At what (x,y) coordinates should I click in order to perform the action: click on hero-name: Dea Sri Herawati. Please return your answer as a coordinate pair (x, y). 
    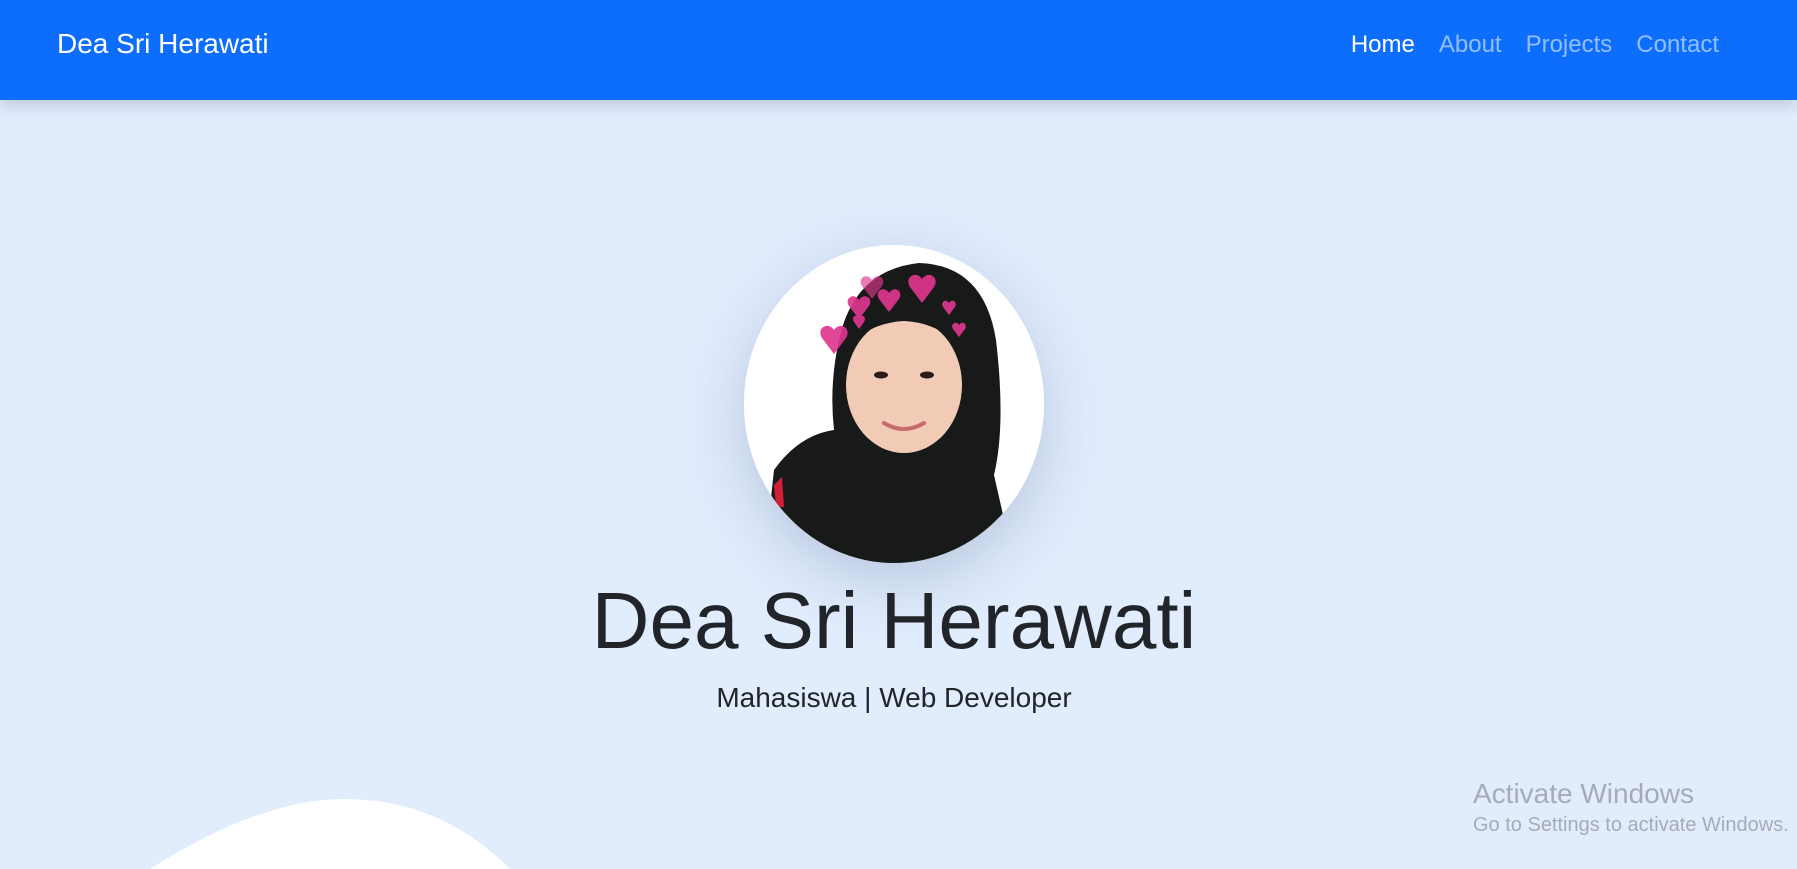
    Looking at the image, I should click on (894, 620).